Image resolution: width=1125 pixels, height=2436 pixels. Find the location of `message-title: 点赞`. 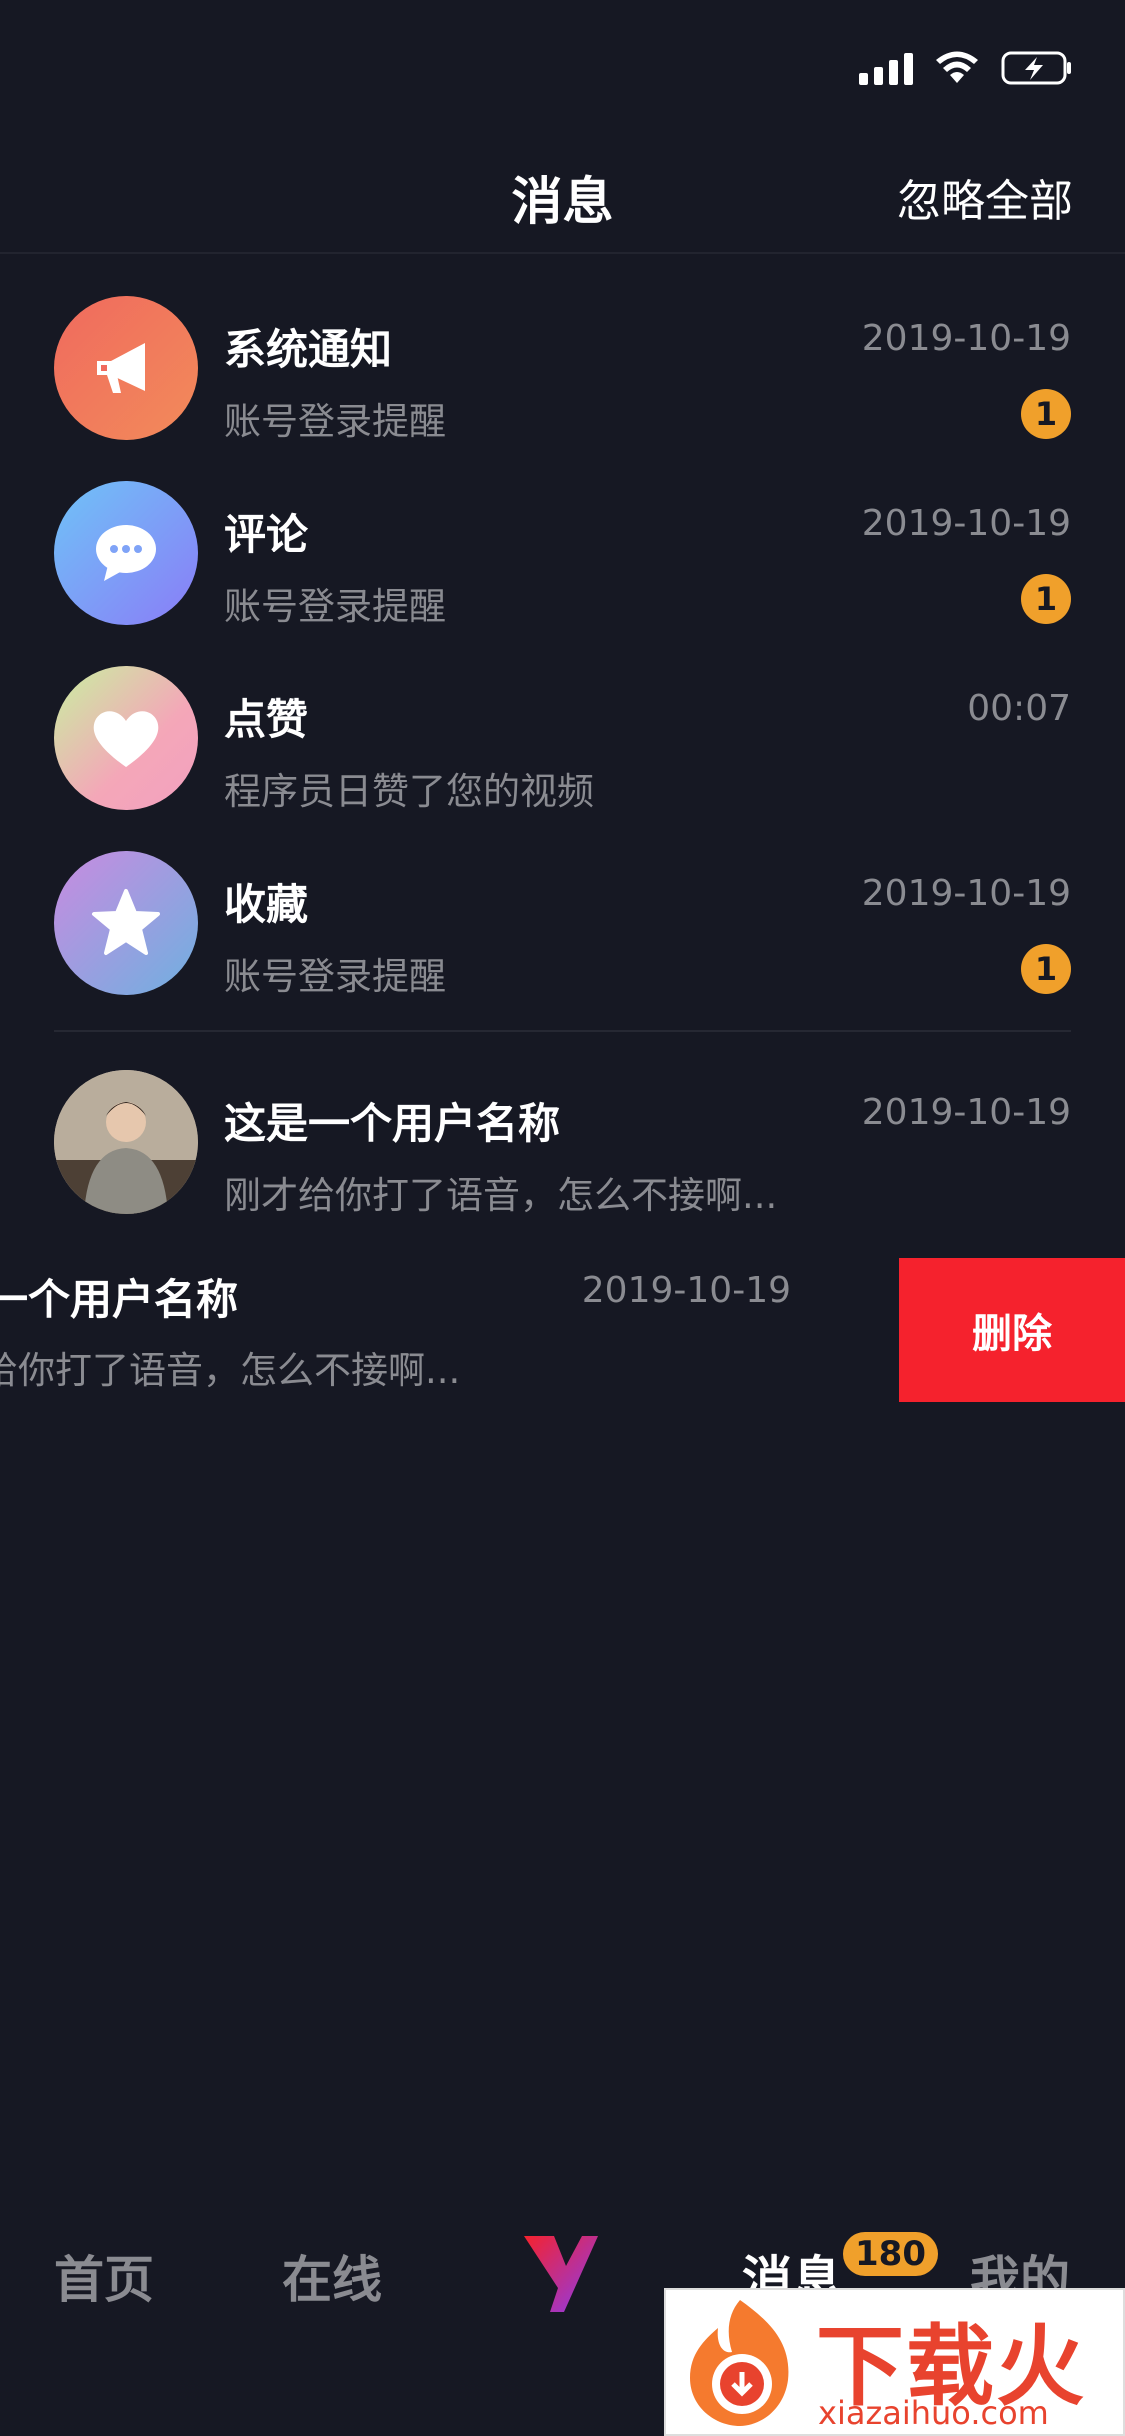

message-title: 点赞 is located at coordinates (266, 719).